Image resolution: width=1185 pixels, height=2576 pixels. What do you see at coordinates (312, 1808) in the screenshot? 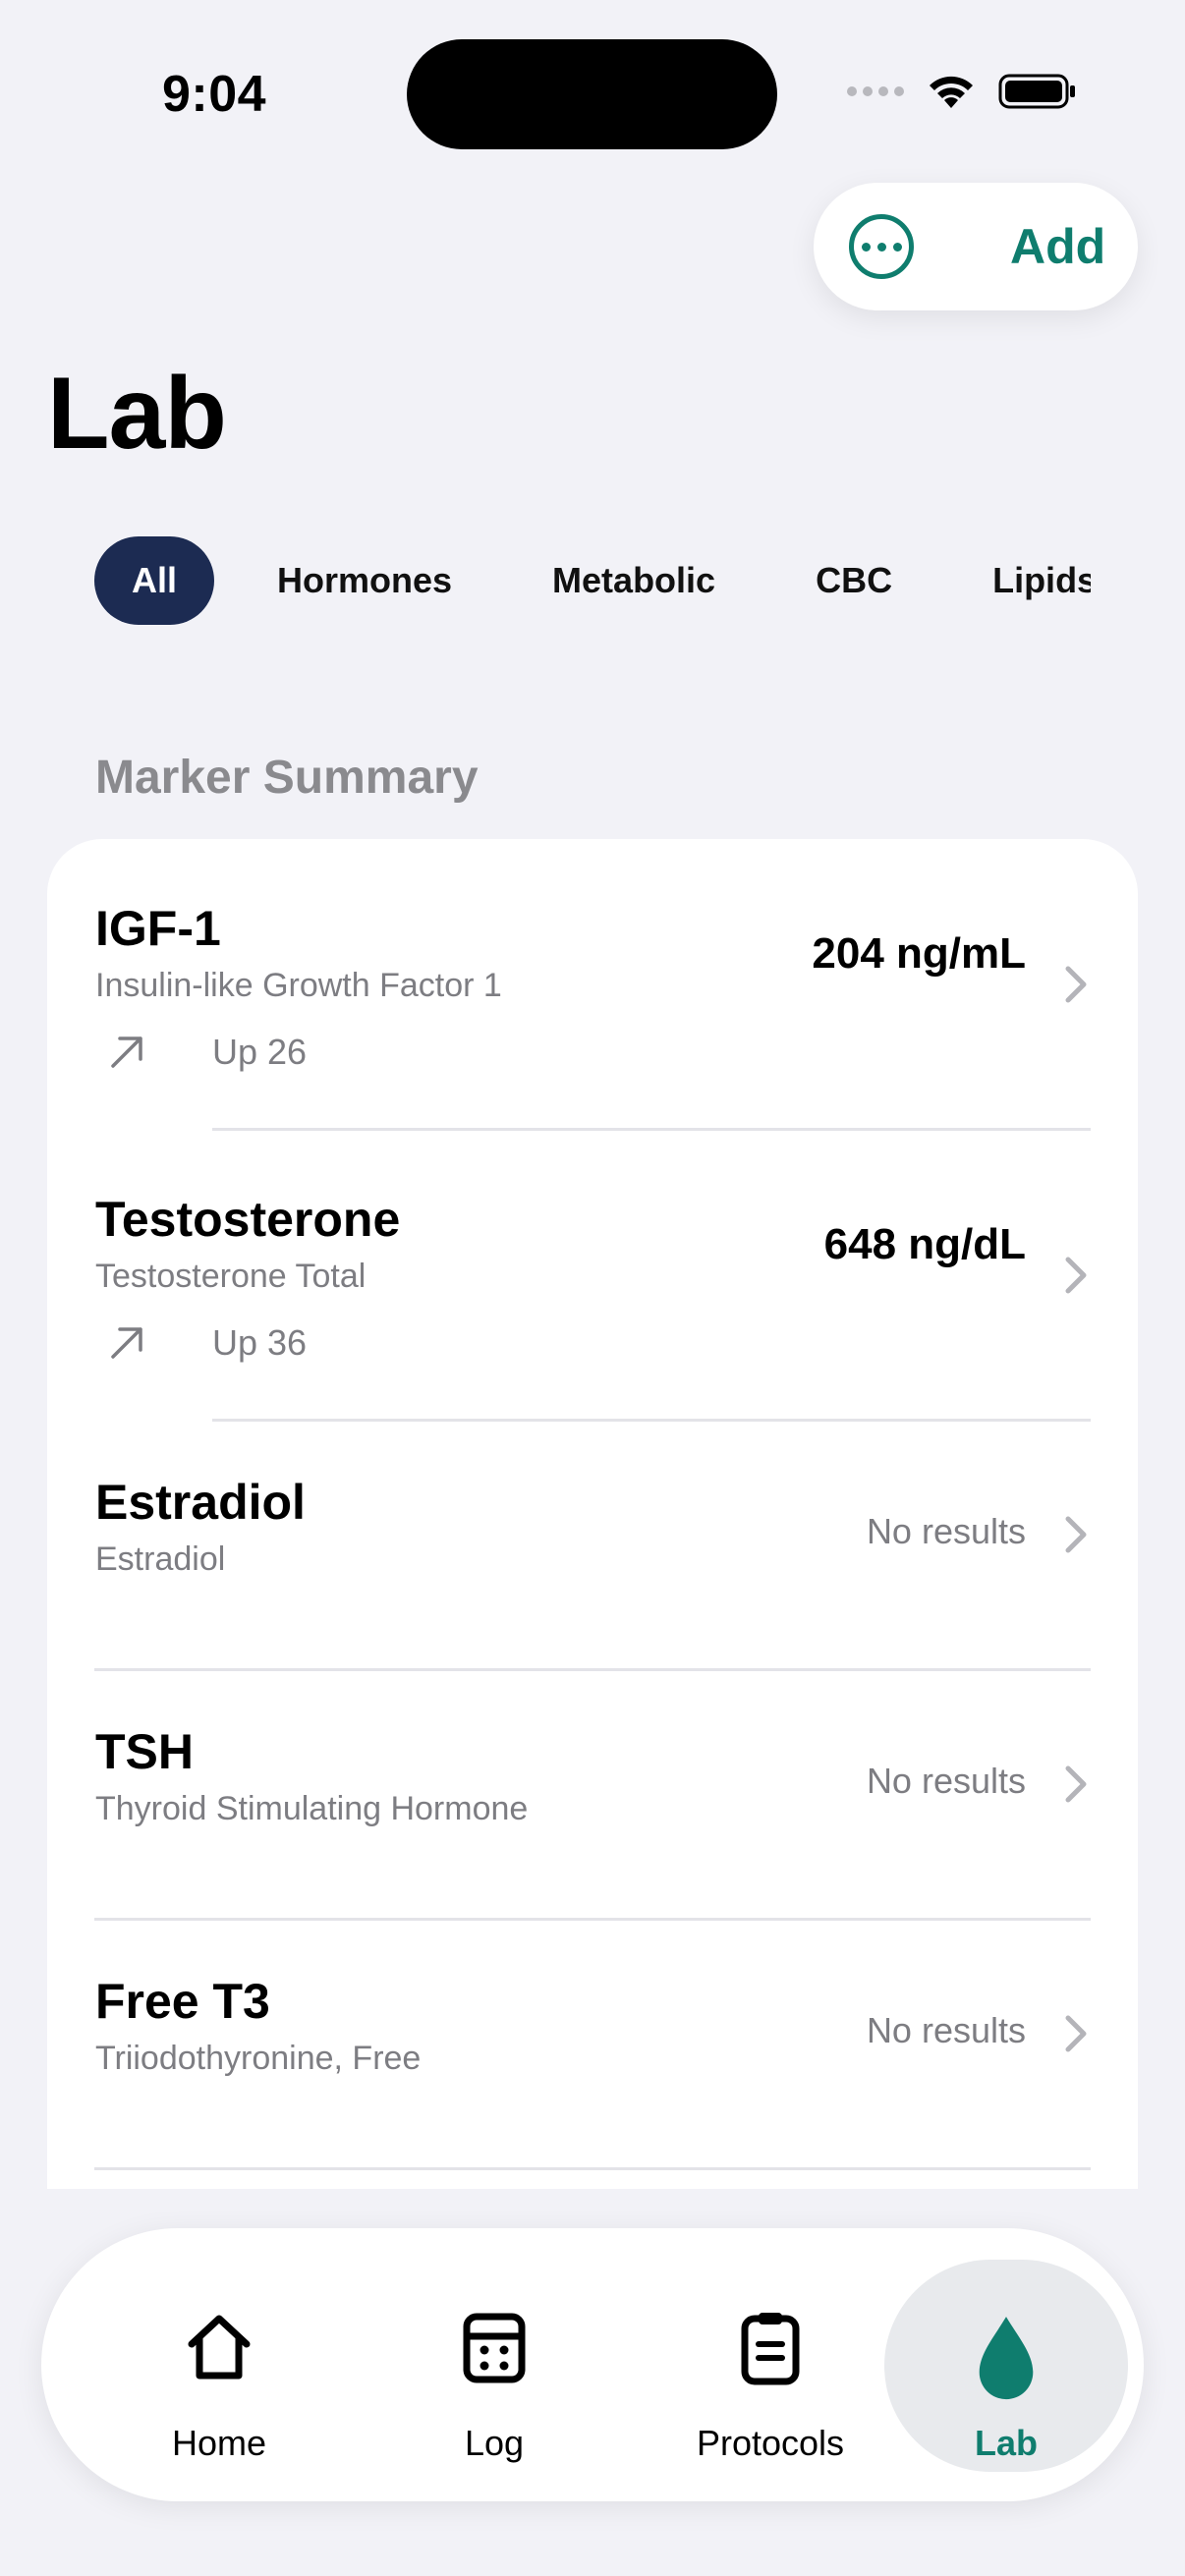
I see `marker-full-name: Thyroid Stimulating Hormone` at bounding box center [312, 1808].